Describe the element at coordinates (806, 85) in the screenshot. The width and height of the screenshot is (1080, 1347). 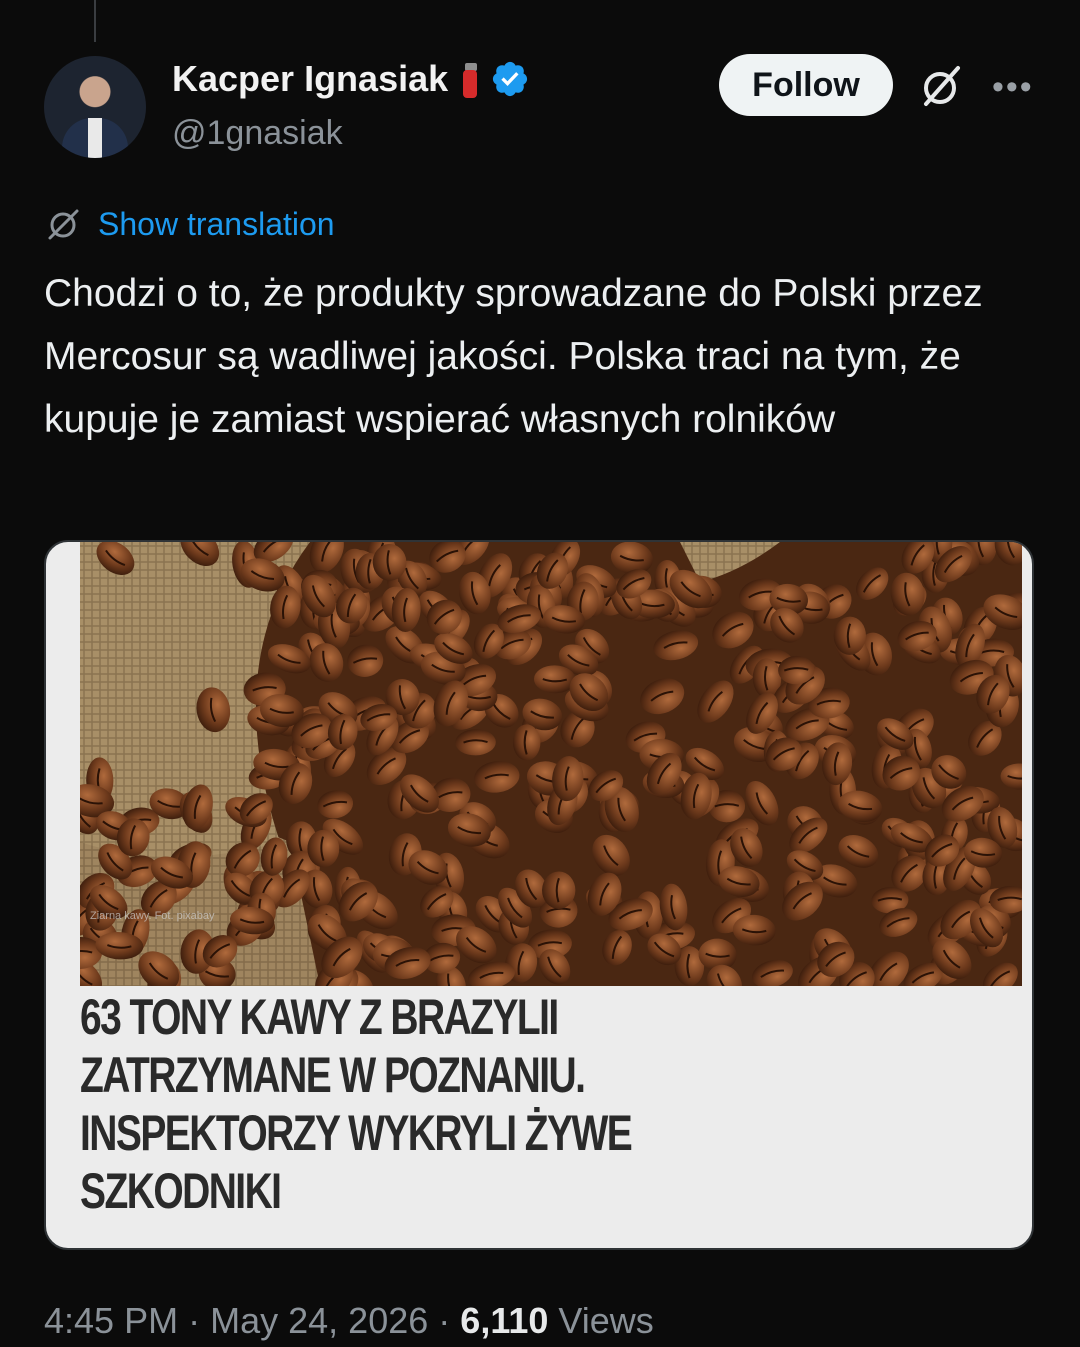
I see `follow-button: Follow` at that location.